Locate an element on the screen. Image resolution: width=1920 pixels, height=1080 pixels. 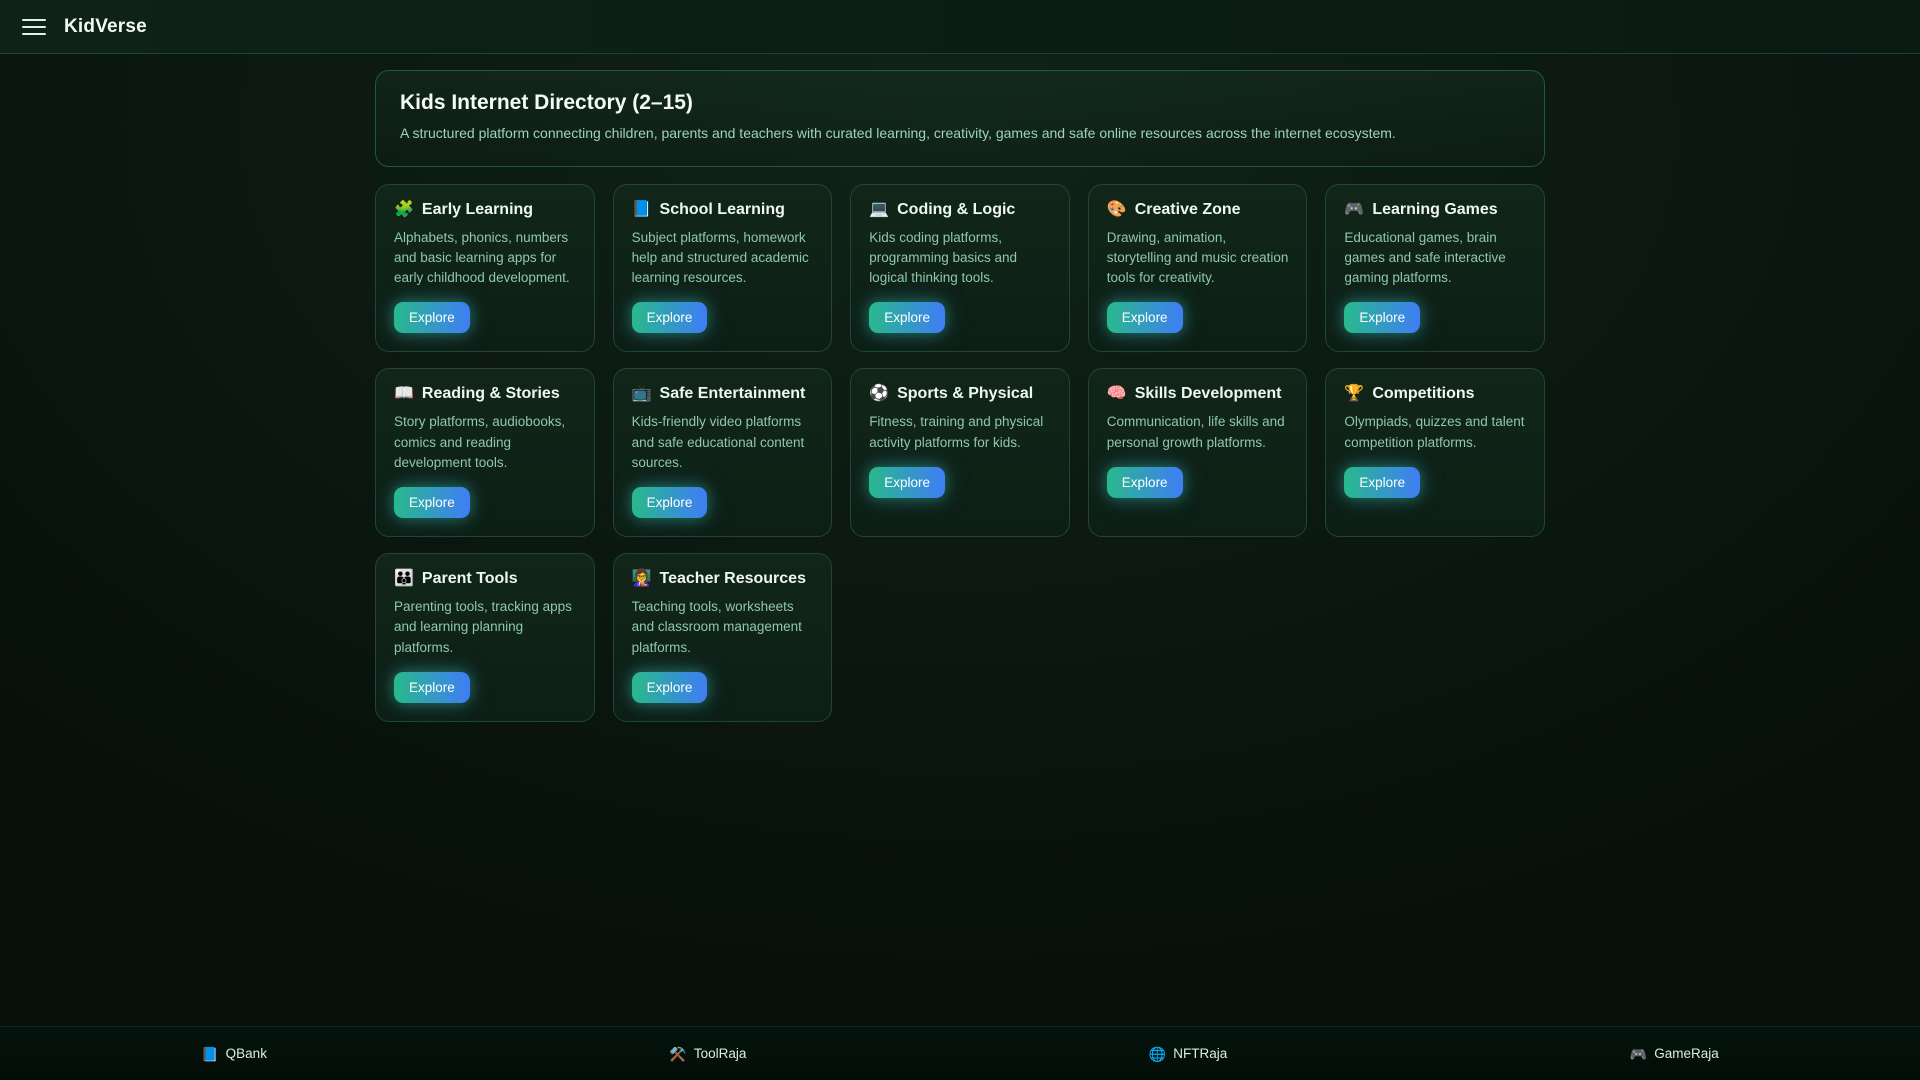
explore-button-safe-entertainment: Explore is located at coordinates (669, 503).